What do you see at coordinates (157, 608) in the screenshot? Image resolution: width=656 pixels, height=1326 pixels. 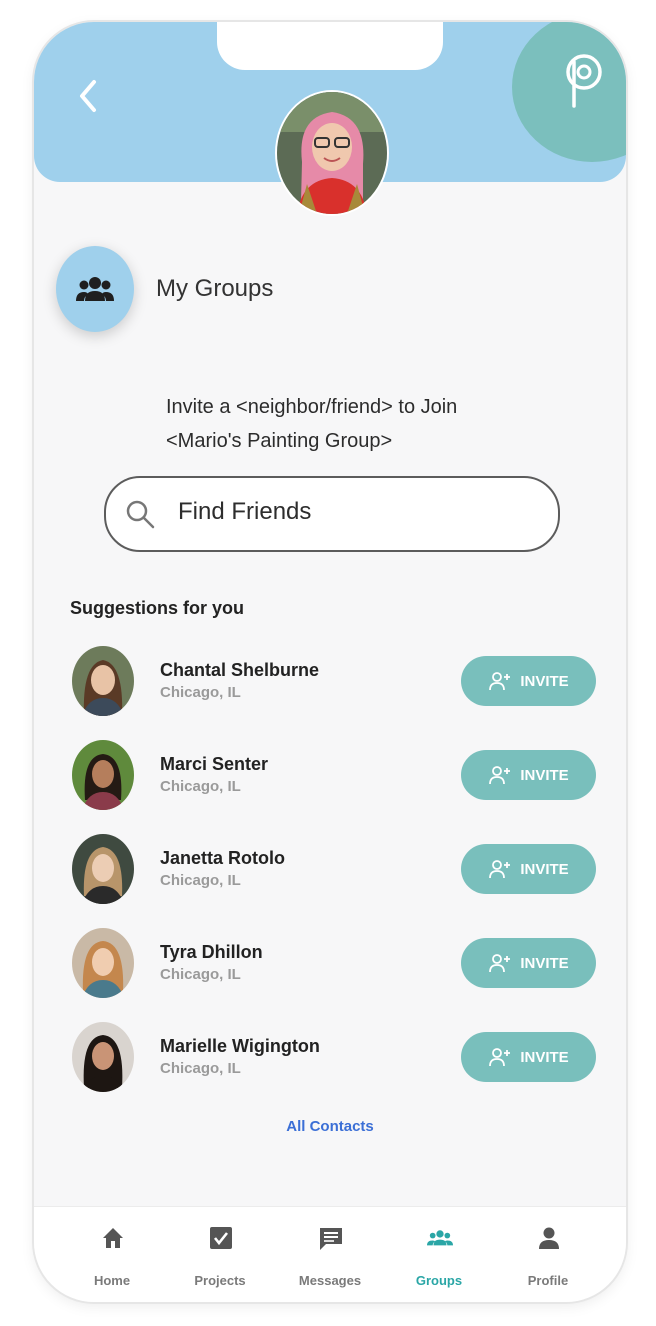 I see `suggestions-title: Suggestions for you` at bounding box center [157, 608].